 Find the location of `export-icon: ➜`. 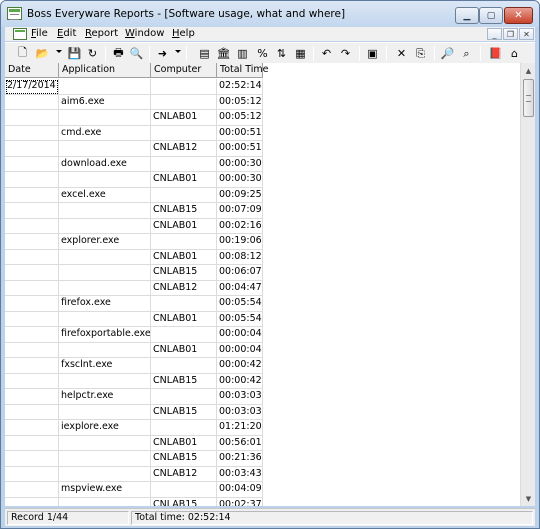

export-icon: ➜ is located at coordinates (162, 53).